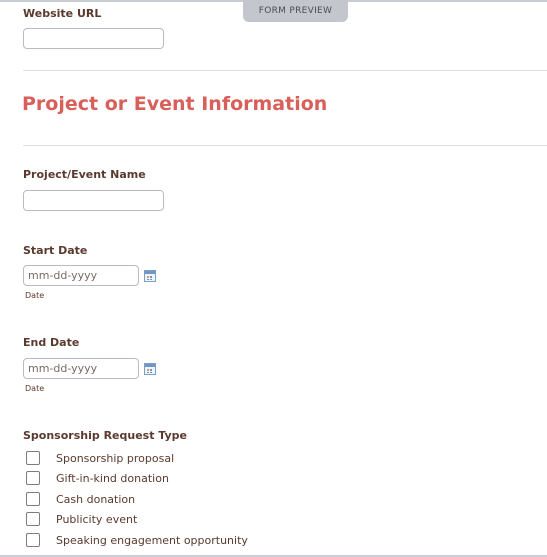 Image resolution: width=547 pixels, height=557 pixels. What do you see at coordinates (93, 200) in the screenshot?
I see `project-event-name-input` at bounding box center [93, 200].